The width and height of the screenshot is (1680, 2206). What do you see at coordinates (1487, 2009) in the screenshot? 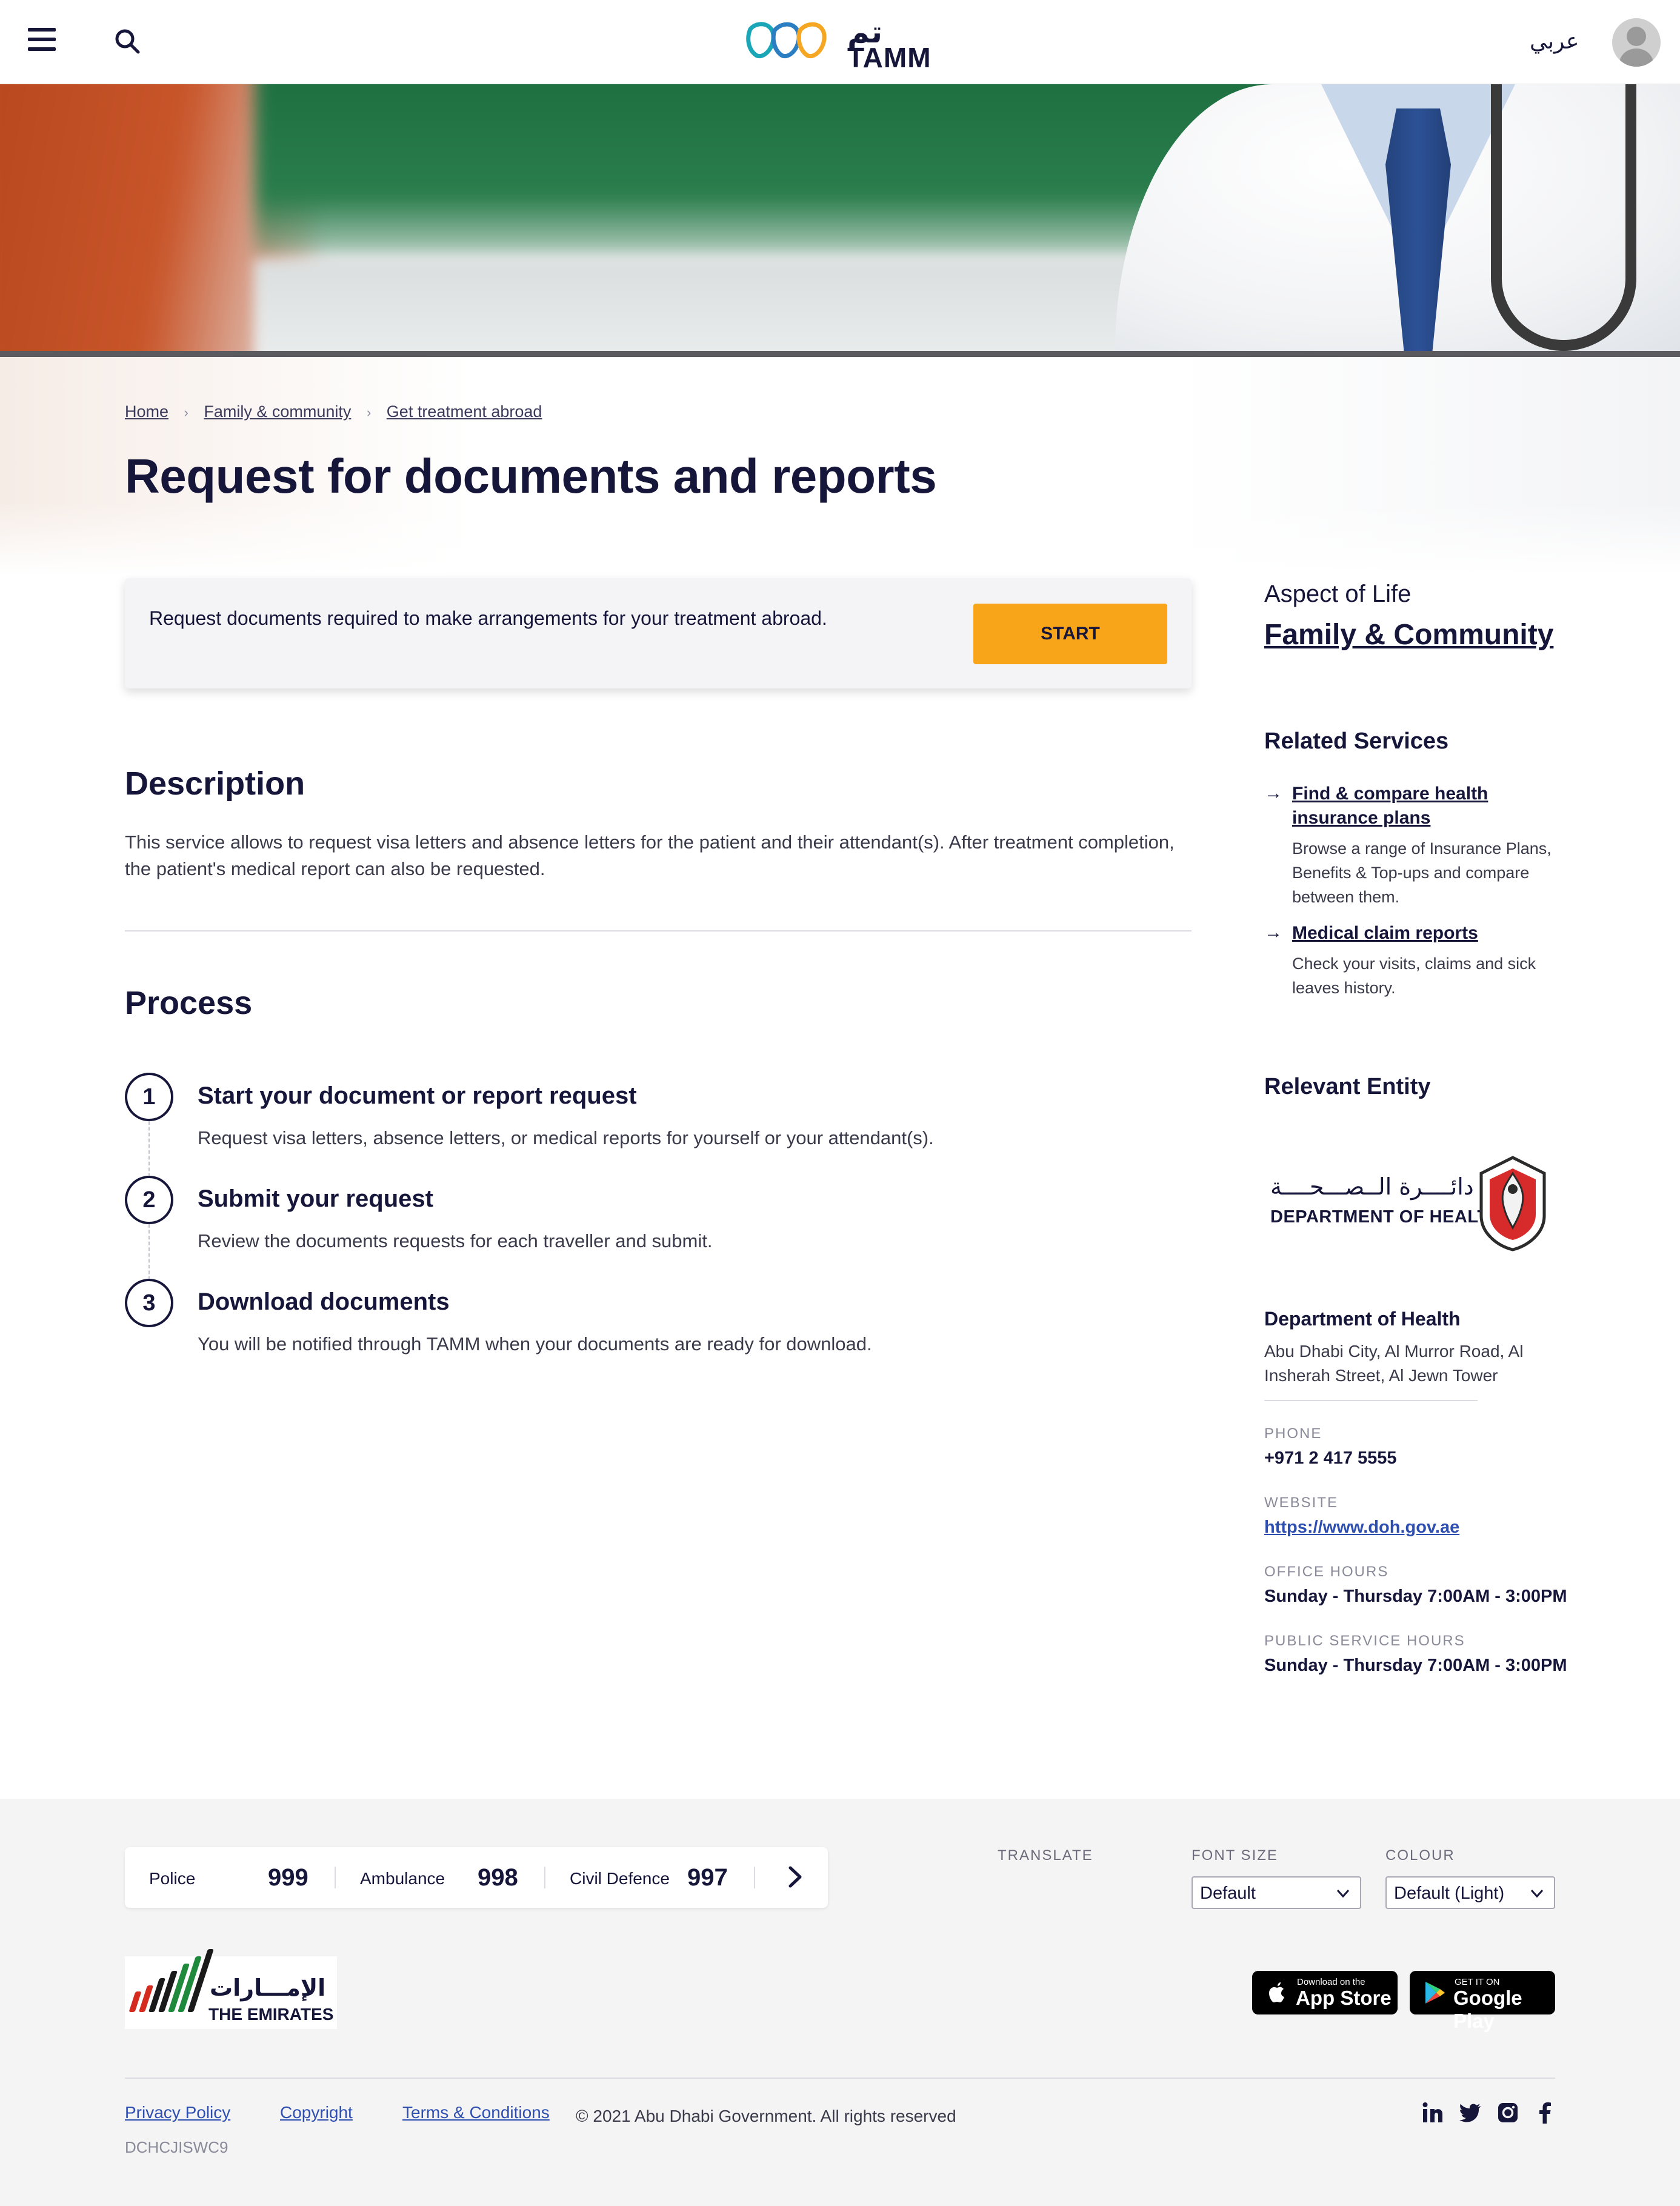
I see `google-play-big-text: Google Play` at bounding box center [1487, 2009].